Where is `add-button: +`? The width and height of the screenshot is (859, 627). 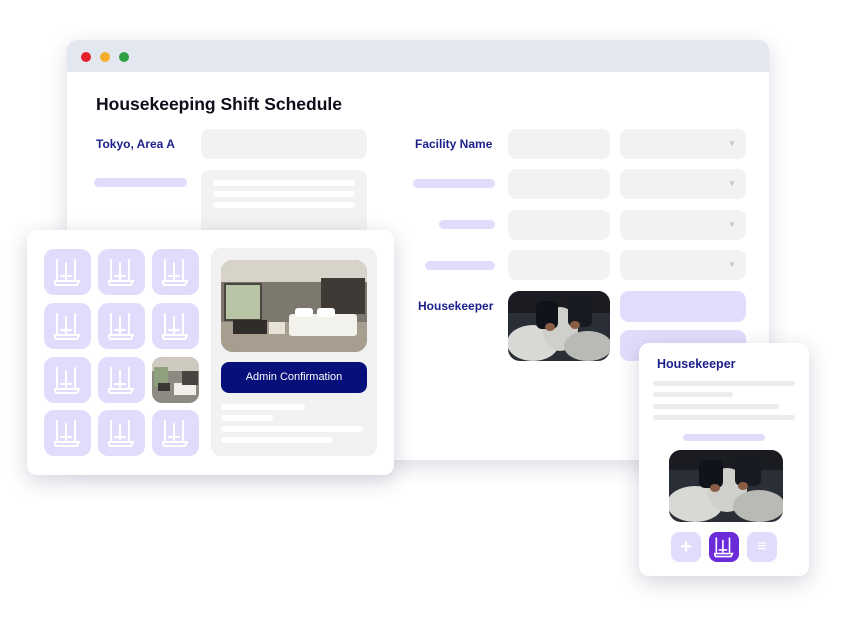
add-button: + is located at coordinates (686, 547).